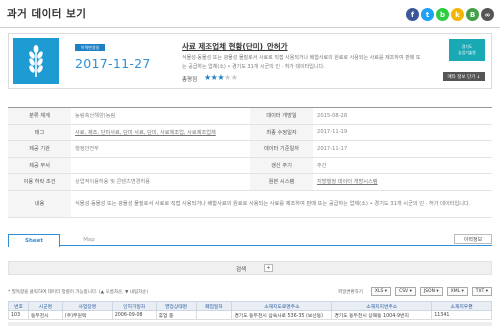  Describe the element at coordinates (281, 182) in the screenshot. I see `meta-label: 원본 시스템` at that location.